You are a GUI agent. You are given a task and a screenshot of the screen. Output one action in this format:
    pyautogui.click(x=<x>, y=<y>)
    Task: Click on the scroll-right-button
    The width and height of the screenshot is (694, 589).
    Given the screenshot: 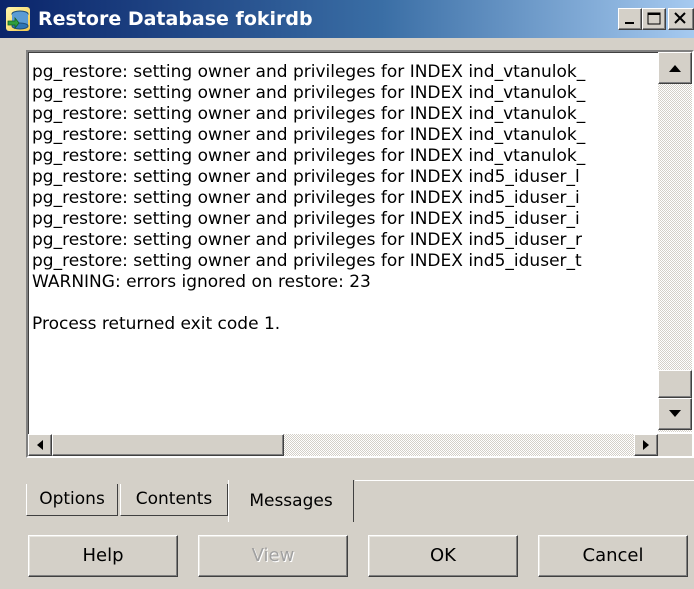 What is the action you would take?
    pyautogui.click(x=646, y=445)
    